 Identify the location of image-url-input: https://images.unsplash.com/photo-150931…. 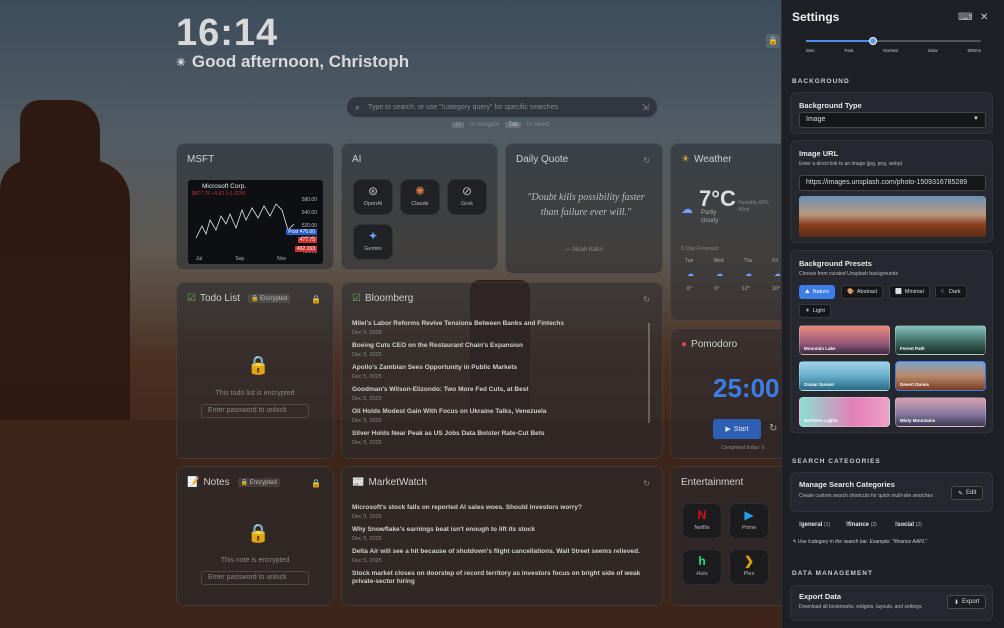
(892, 183).